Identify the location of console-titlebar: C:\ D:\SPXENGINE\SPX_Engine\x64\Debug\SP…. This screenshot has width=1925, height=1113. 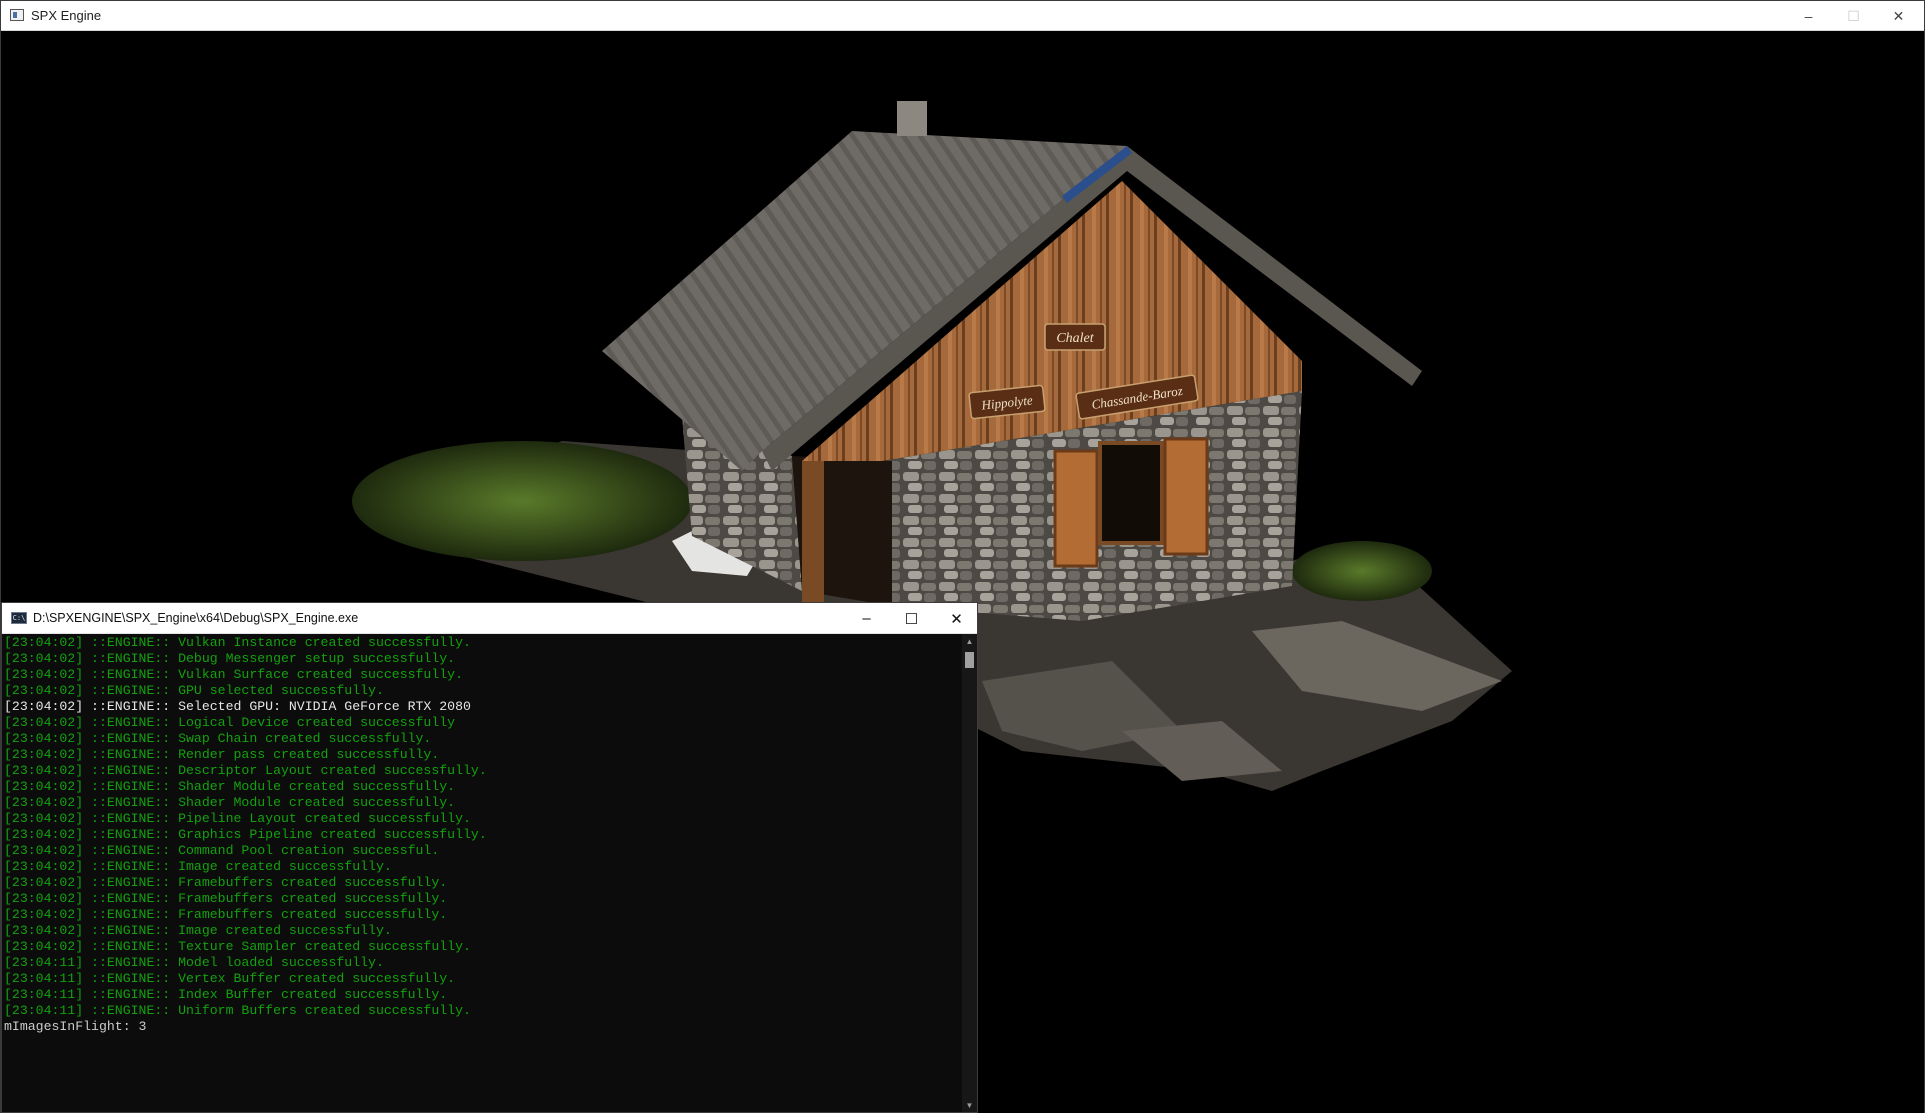
(489, 618).